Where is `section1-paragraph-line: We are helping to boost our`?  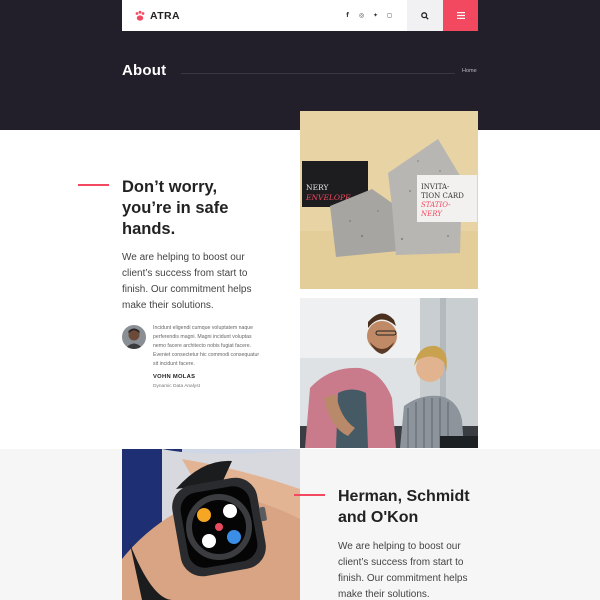 section1-paragraph-line: We are helping to boost our is located at coordinates (183, 257).